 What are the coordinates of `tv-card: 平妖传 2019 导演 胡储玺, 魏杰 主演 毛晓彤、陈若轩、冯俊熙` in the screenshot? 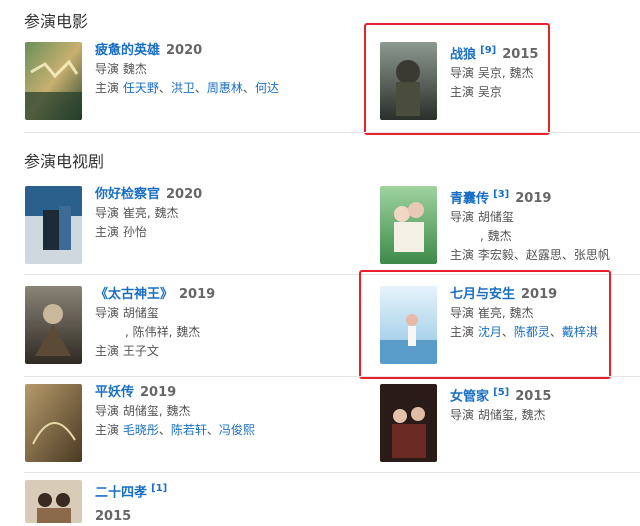 It's located at (175, 424).